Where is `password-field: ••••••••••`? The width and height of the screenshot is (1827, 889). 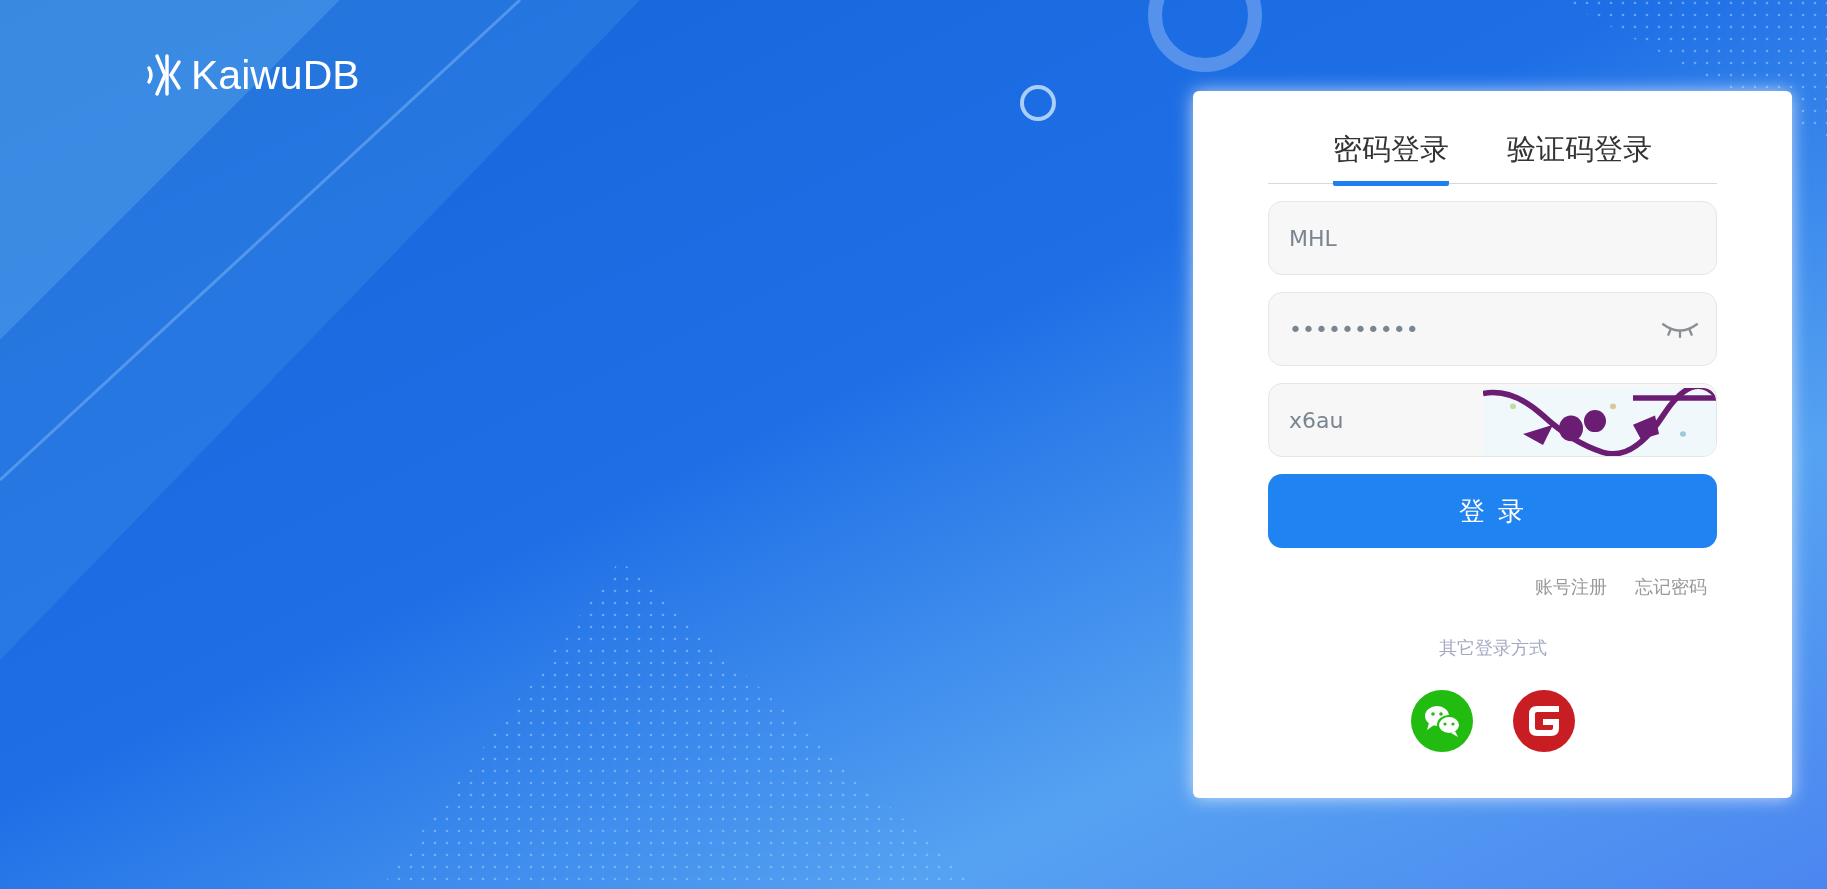
password-field: •••••••••• is located at coordinates (1492, 329).